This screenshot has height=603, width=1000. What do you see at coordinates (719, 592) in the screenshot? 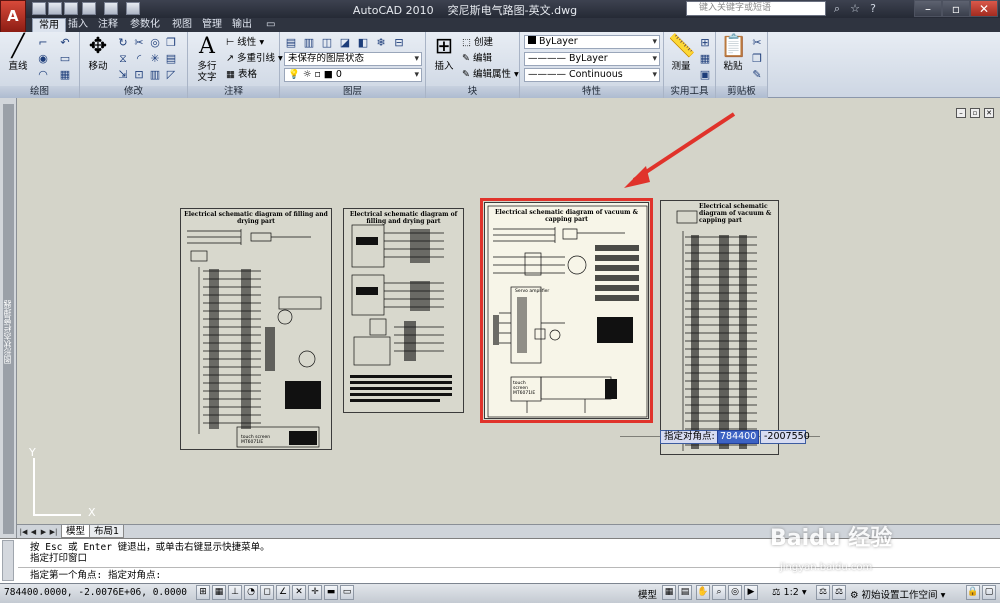
I see `zoom-icon: ⌕` at bounding box center [719, 592].